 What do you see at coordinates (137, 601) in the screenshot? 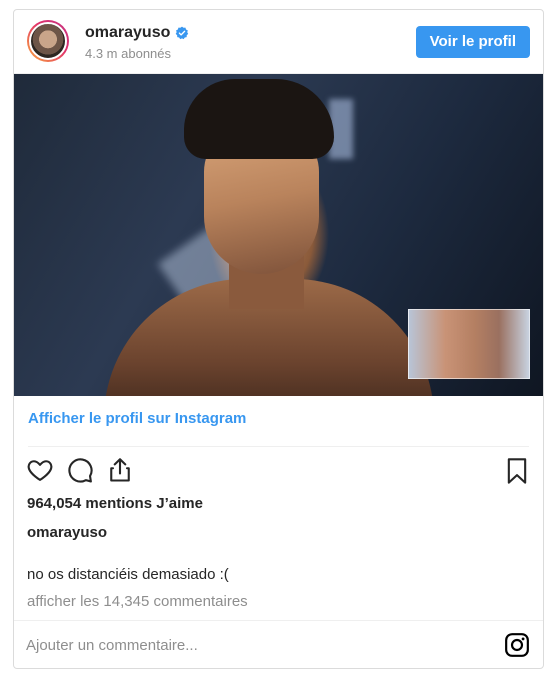
I see `view-comments-link: afficher les 14,345 commentaires` at bounding box center [137, 601].